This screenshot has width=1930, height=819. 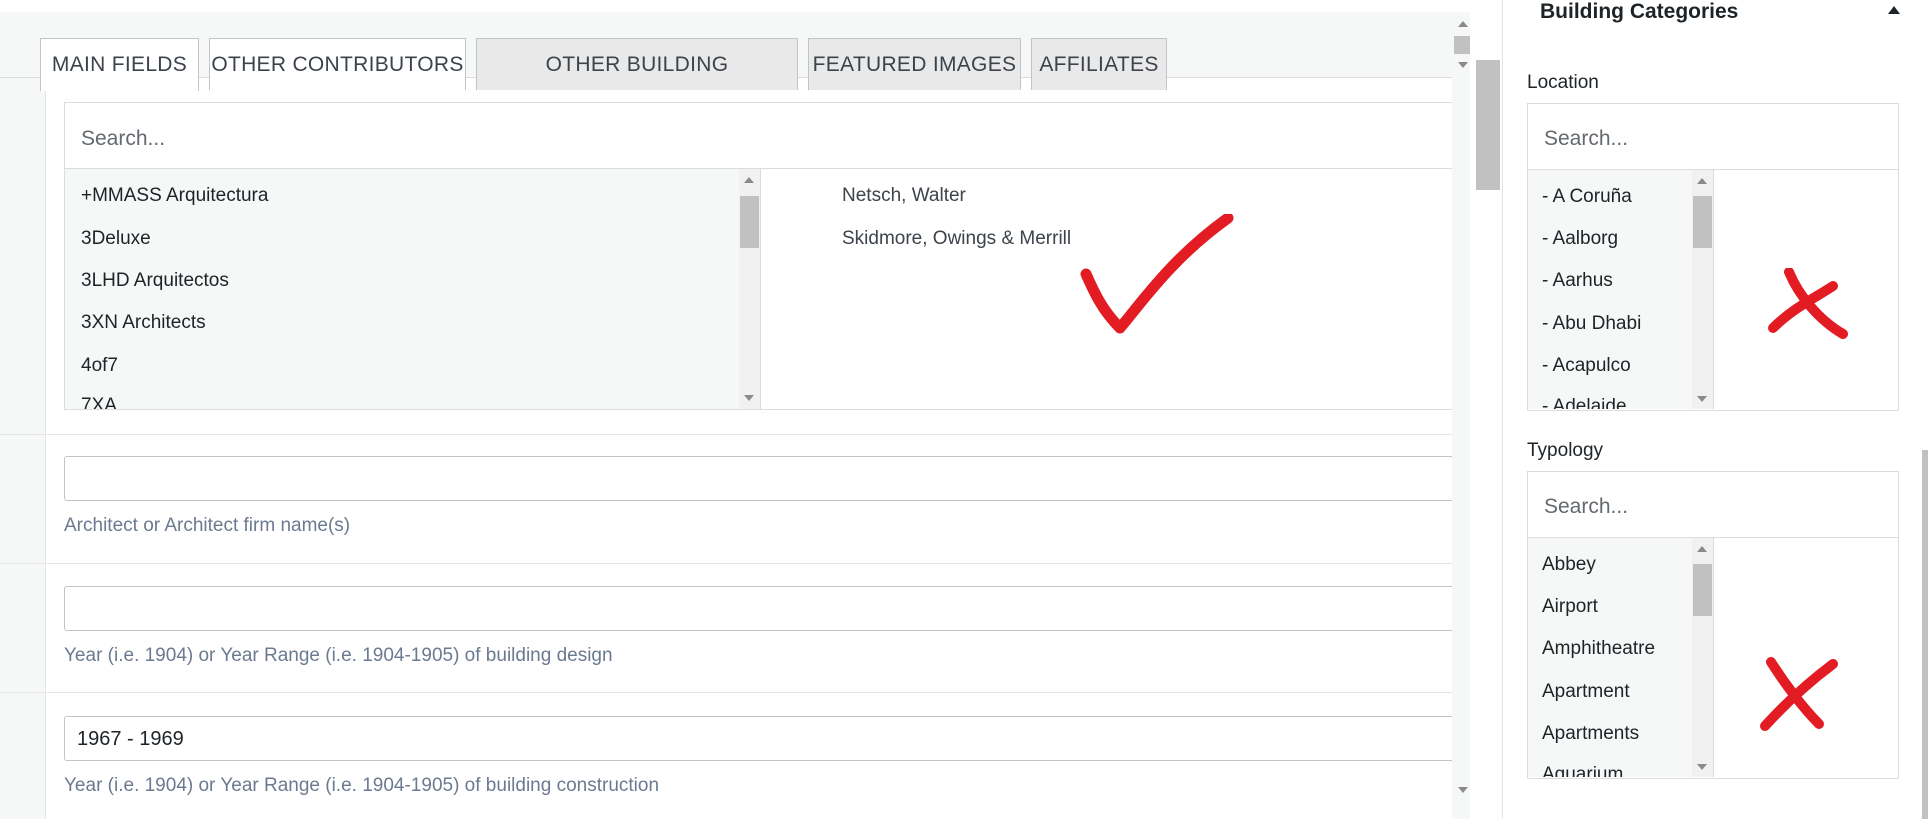 I want to click on typology-label: Typology, so click(x=1565, y=450).